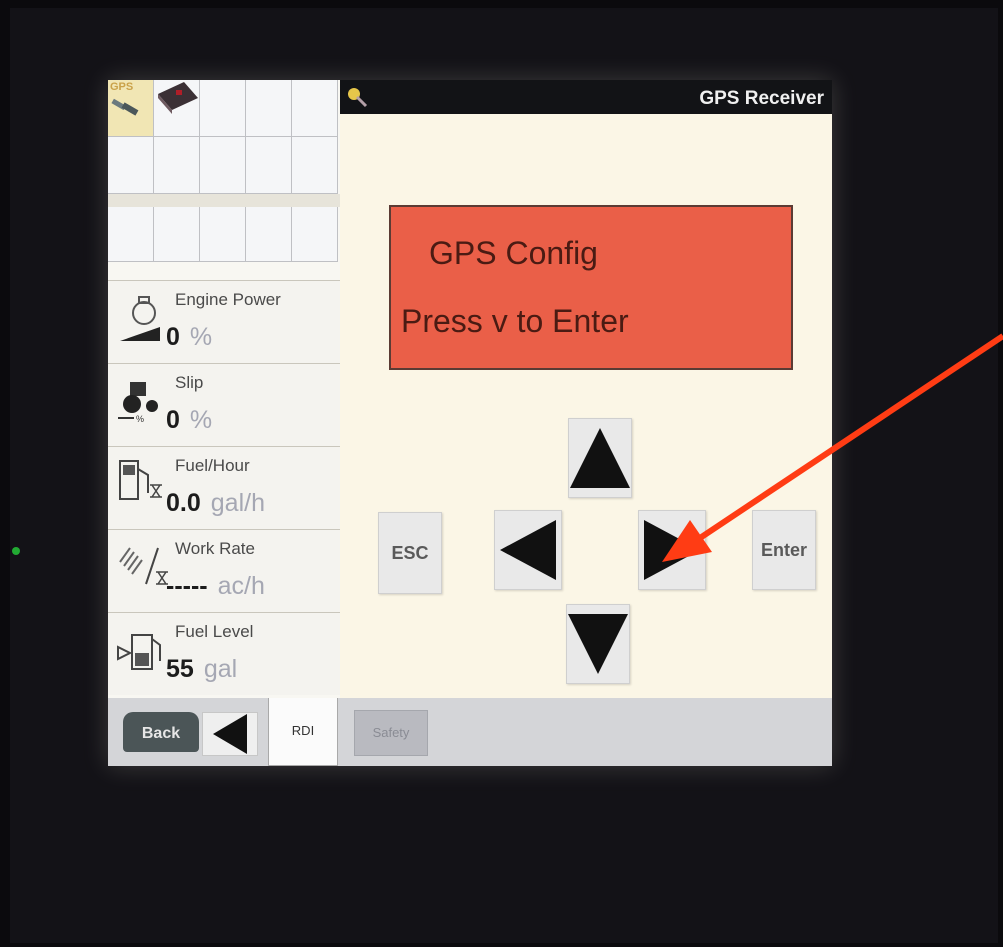 Image resolution: width=1003 pixels, height=947 pixels. I want to click on metric-label: Slip, so click(189, 382).